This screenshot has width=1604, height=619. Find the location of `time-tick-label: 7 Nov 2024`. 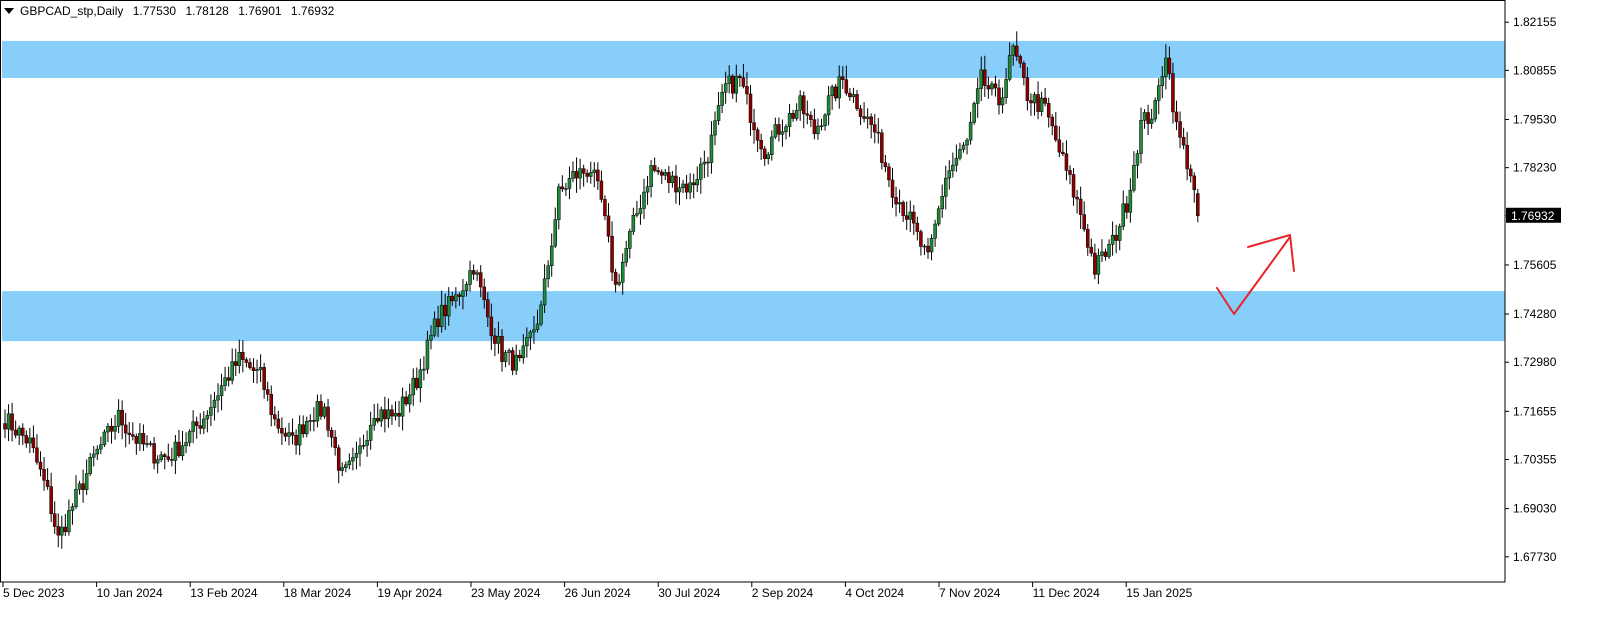

time-tick-label: 7 Nov 2024 is located at coordinates (970, 593).